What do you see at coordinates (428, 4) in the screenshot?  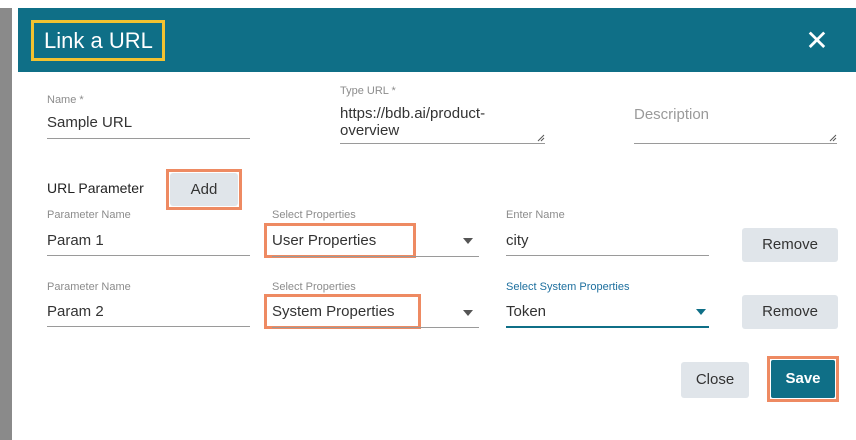 I see `backdrop-top` at bounding box center [428, 4].